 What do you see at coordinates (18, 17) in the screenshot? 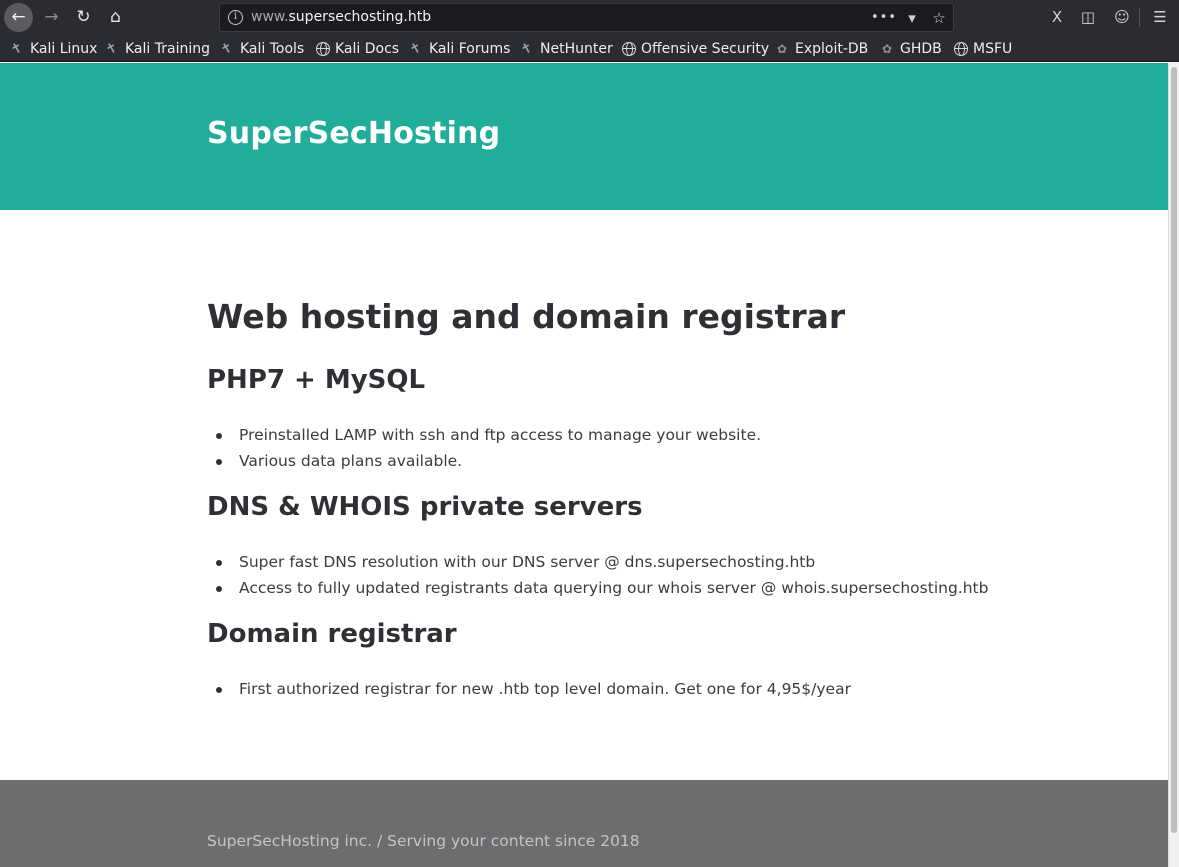
I see `back-arrow-icon: ←` at bounding box center [18, 17].